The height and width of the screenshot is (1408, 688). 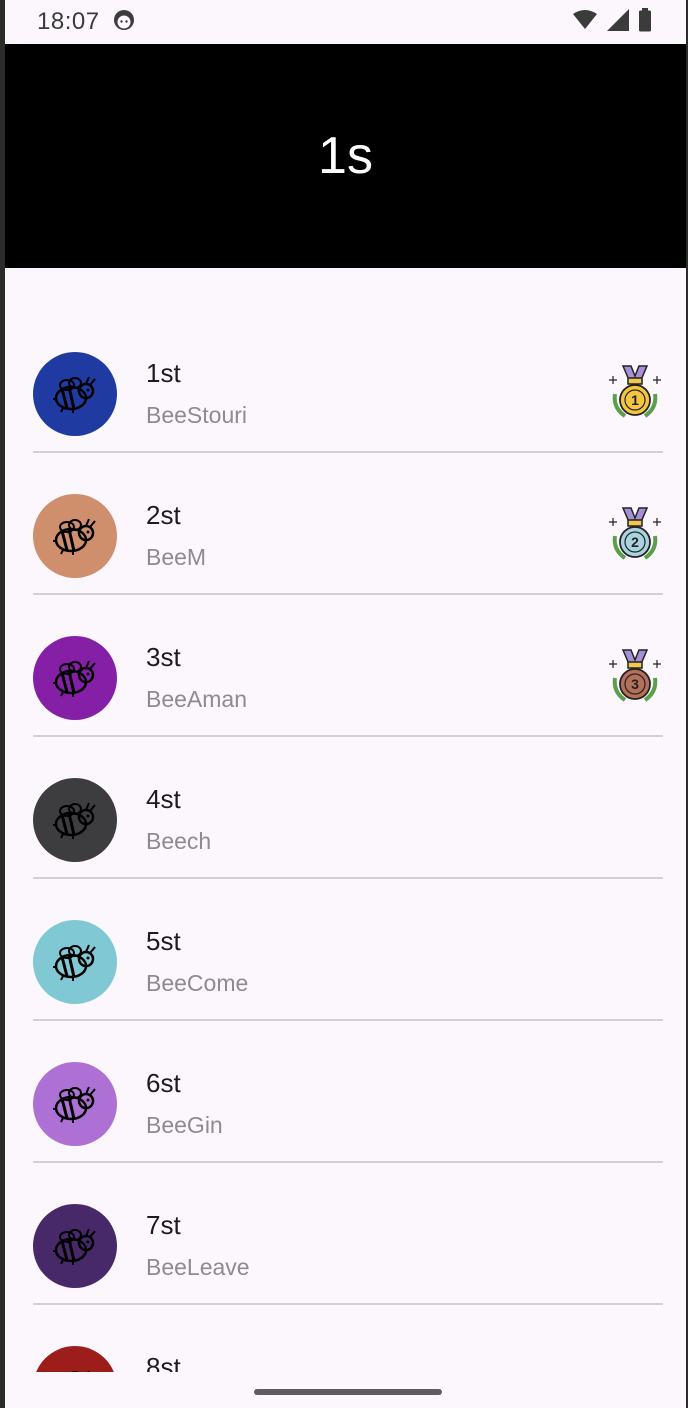 What do you see at coordinates (645, 22) in the screenshot?
I see `battery-icon` at bounding box center [645, 22].